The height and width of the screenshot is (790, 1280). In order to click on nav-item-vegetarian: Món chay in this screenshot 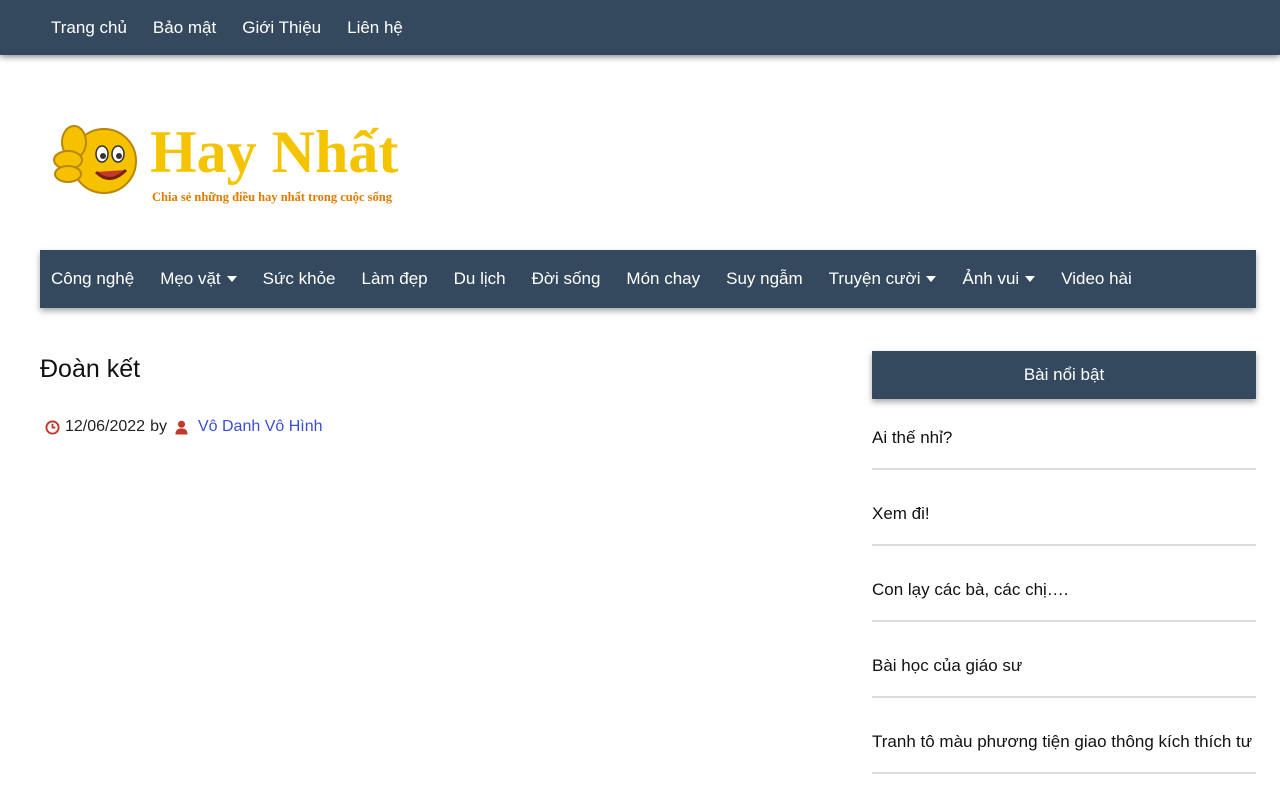, I will do `click(663, 279)`.